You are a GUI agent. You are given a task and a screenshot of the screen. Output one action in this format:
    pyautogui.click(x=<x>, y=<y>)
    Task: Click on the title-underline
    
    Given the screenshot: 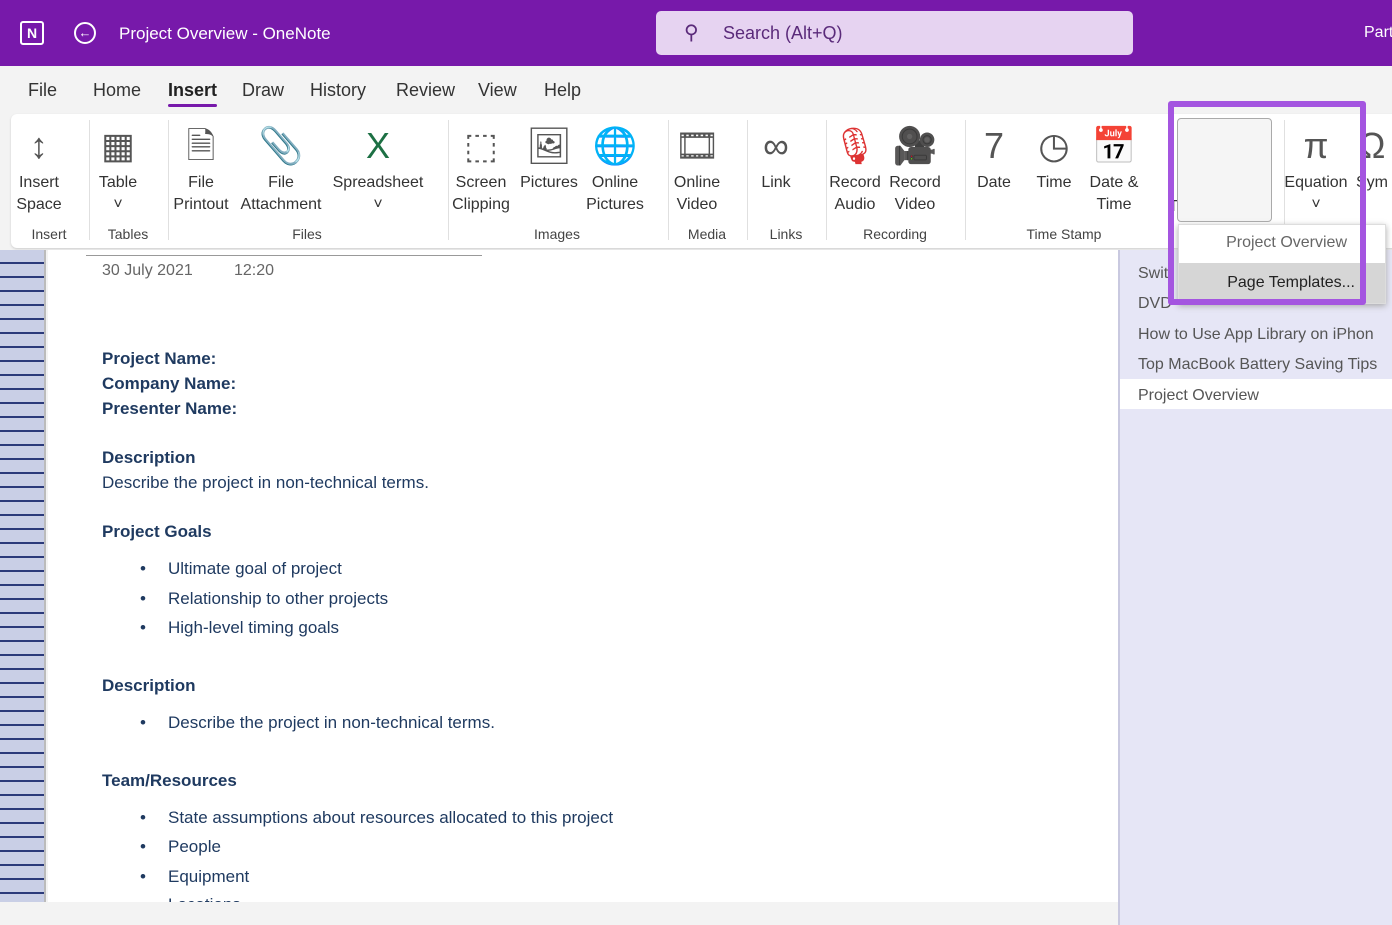 What is the action you would take?
    pyautogui.click(x=284, y=255)
    